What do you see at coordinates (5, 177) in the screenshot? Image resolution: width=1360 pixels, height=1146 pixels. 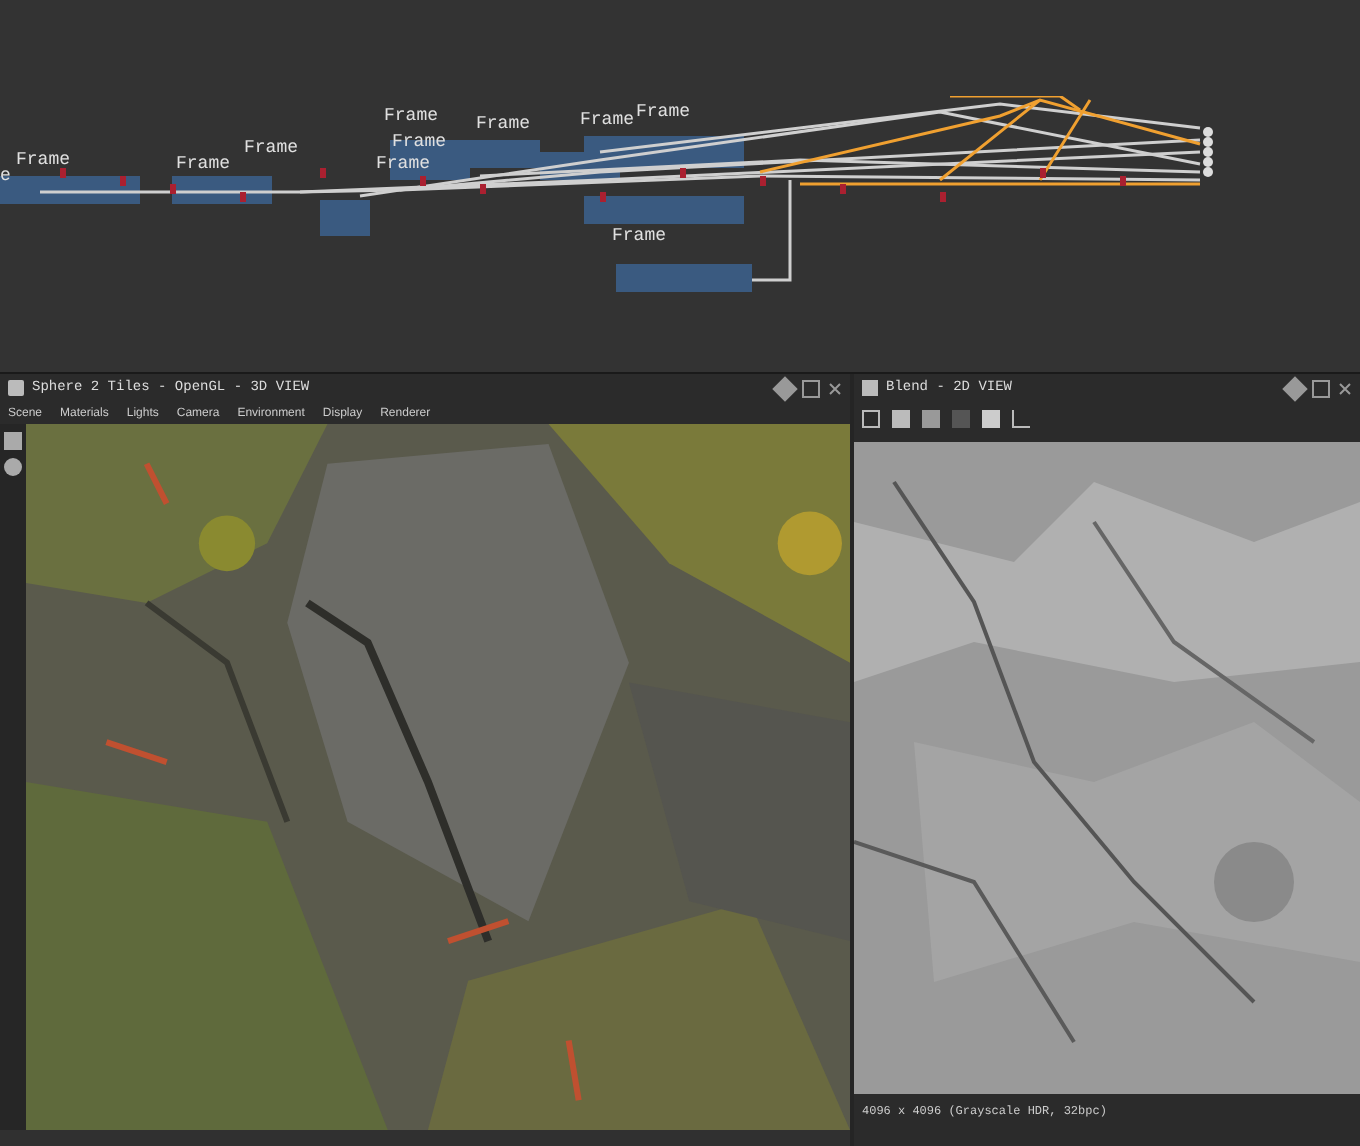 I see `frame-label: e` at bounding box center [5, 177].